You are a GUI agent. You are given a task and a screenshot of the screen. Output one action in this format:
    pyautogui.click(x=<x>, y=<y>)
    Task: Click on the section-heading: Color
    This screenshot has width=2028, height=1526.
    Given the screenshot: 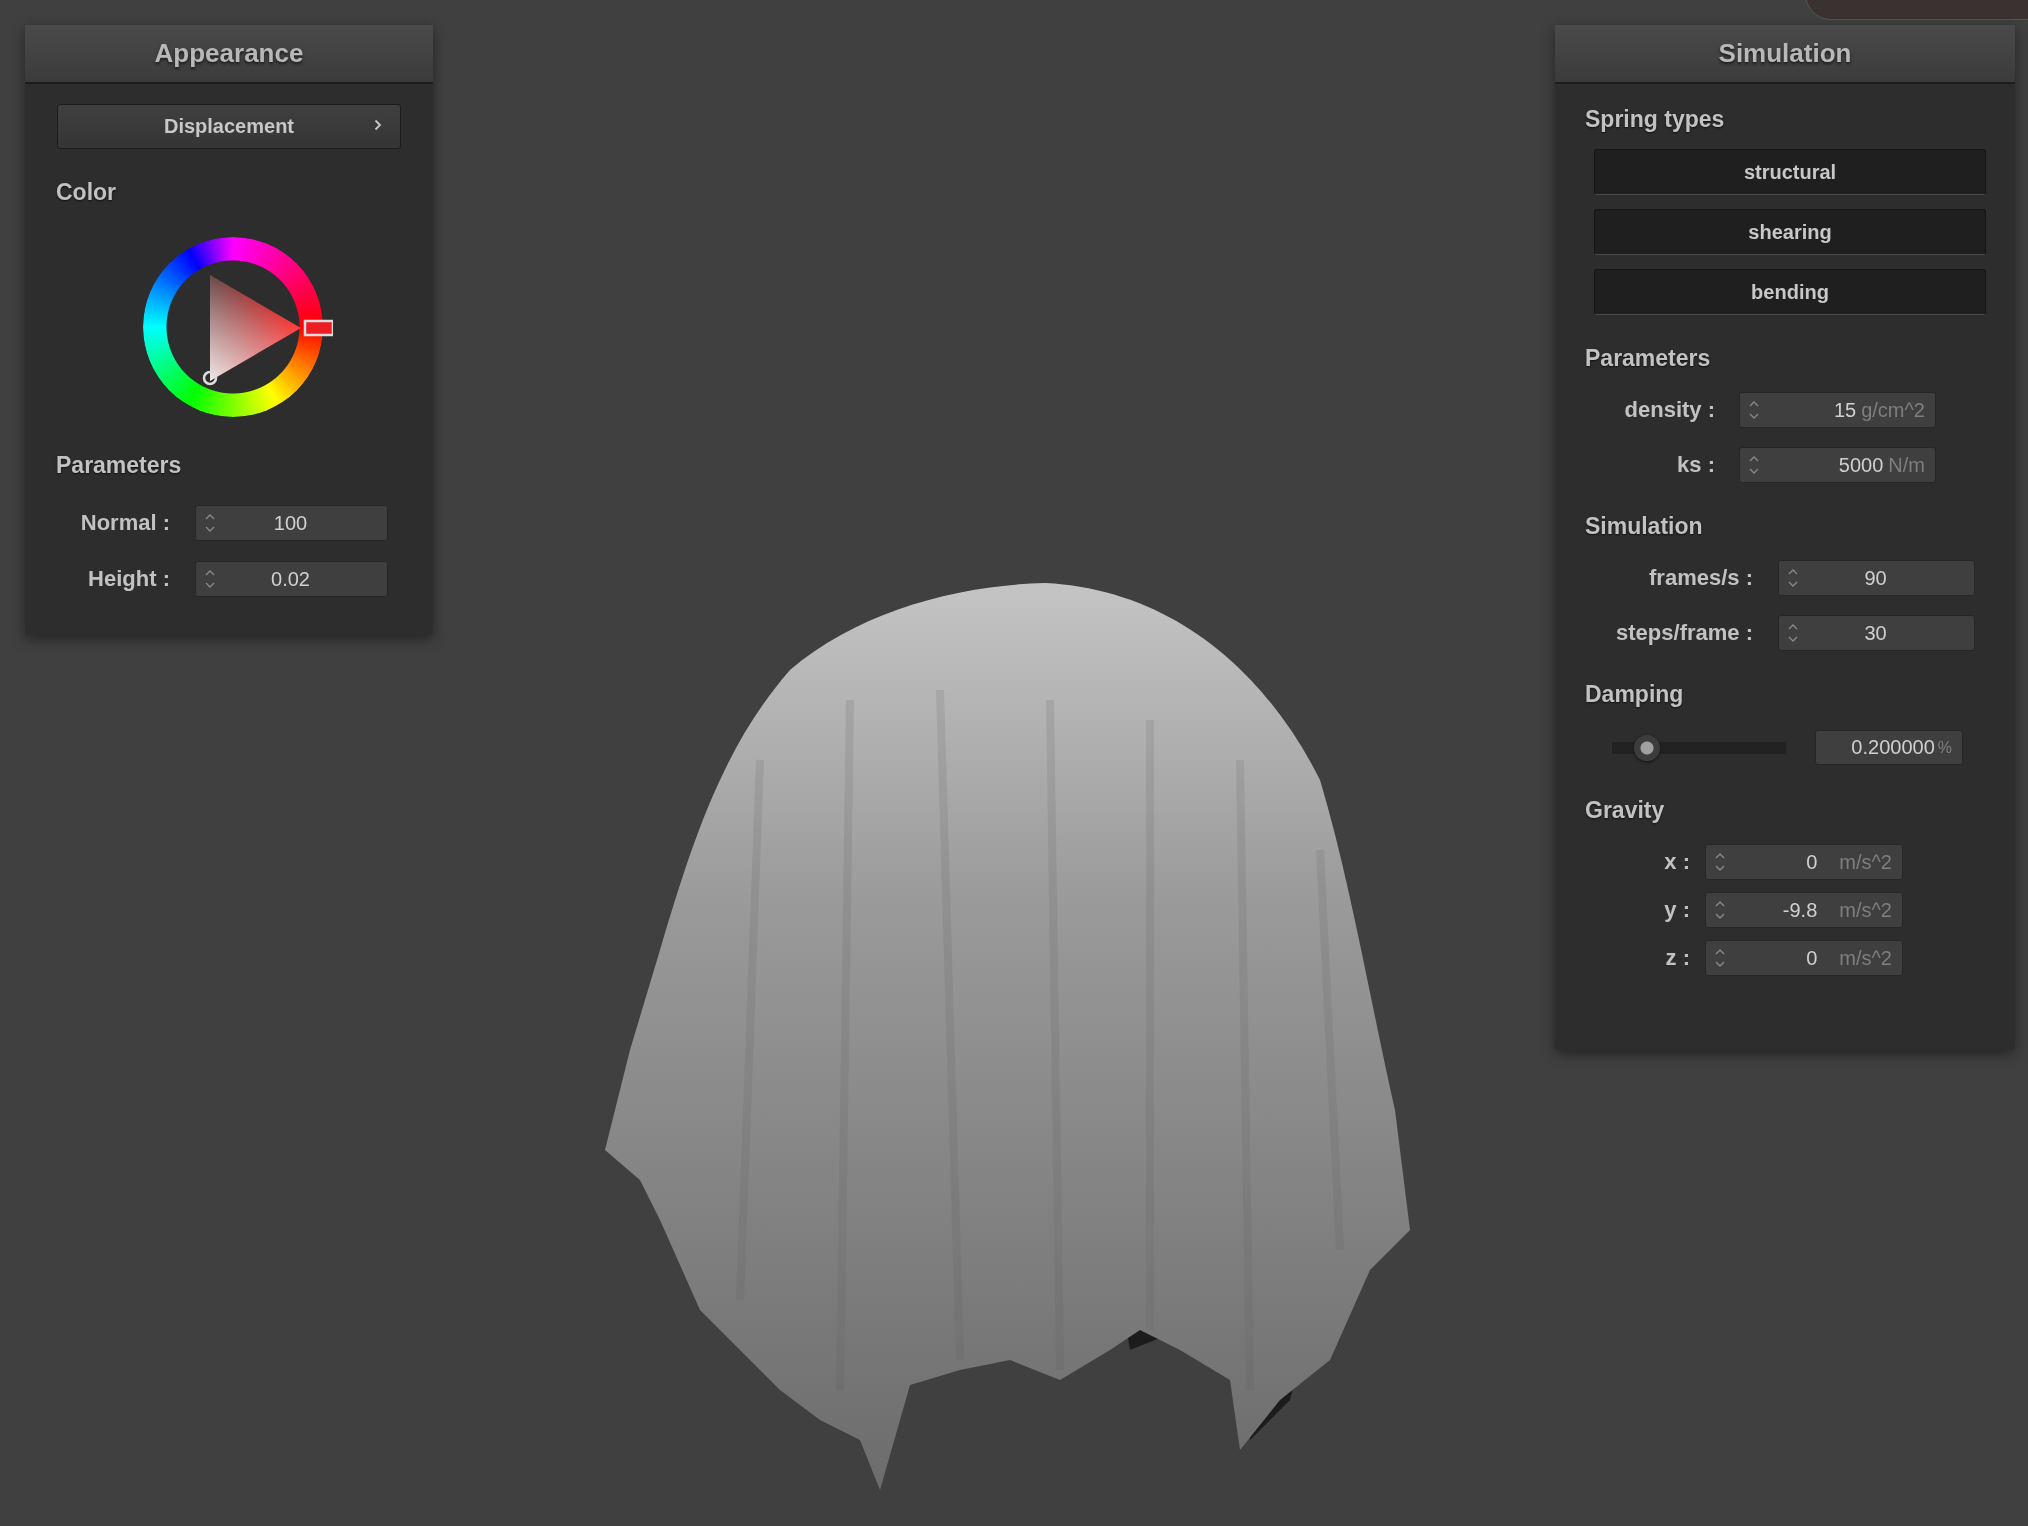 What is the action you would take?
    pyautogui.click(x=87, y=192)
    